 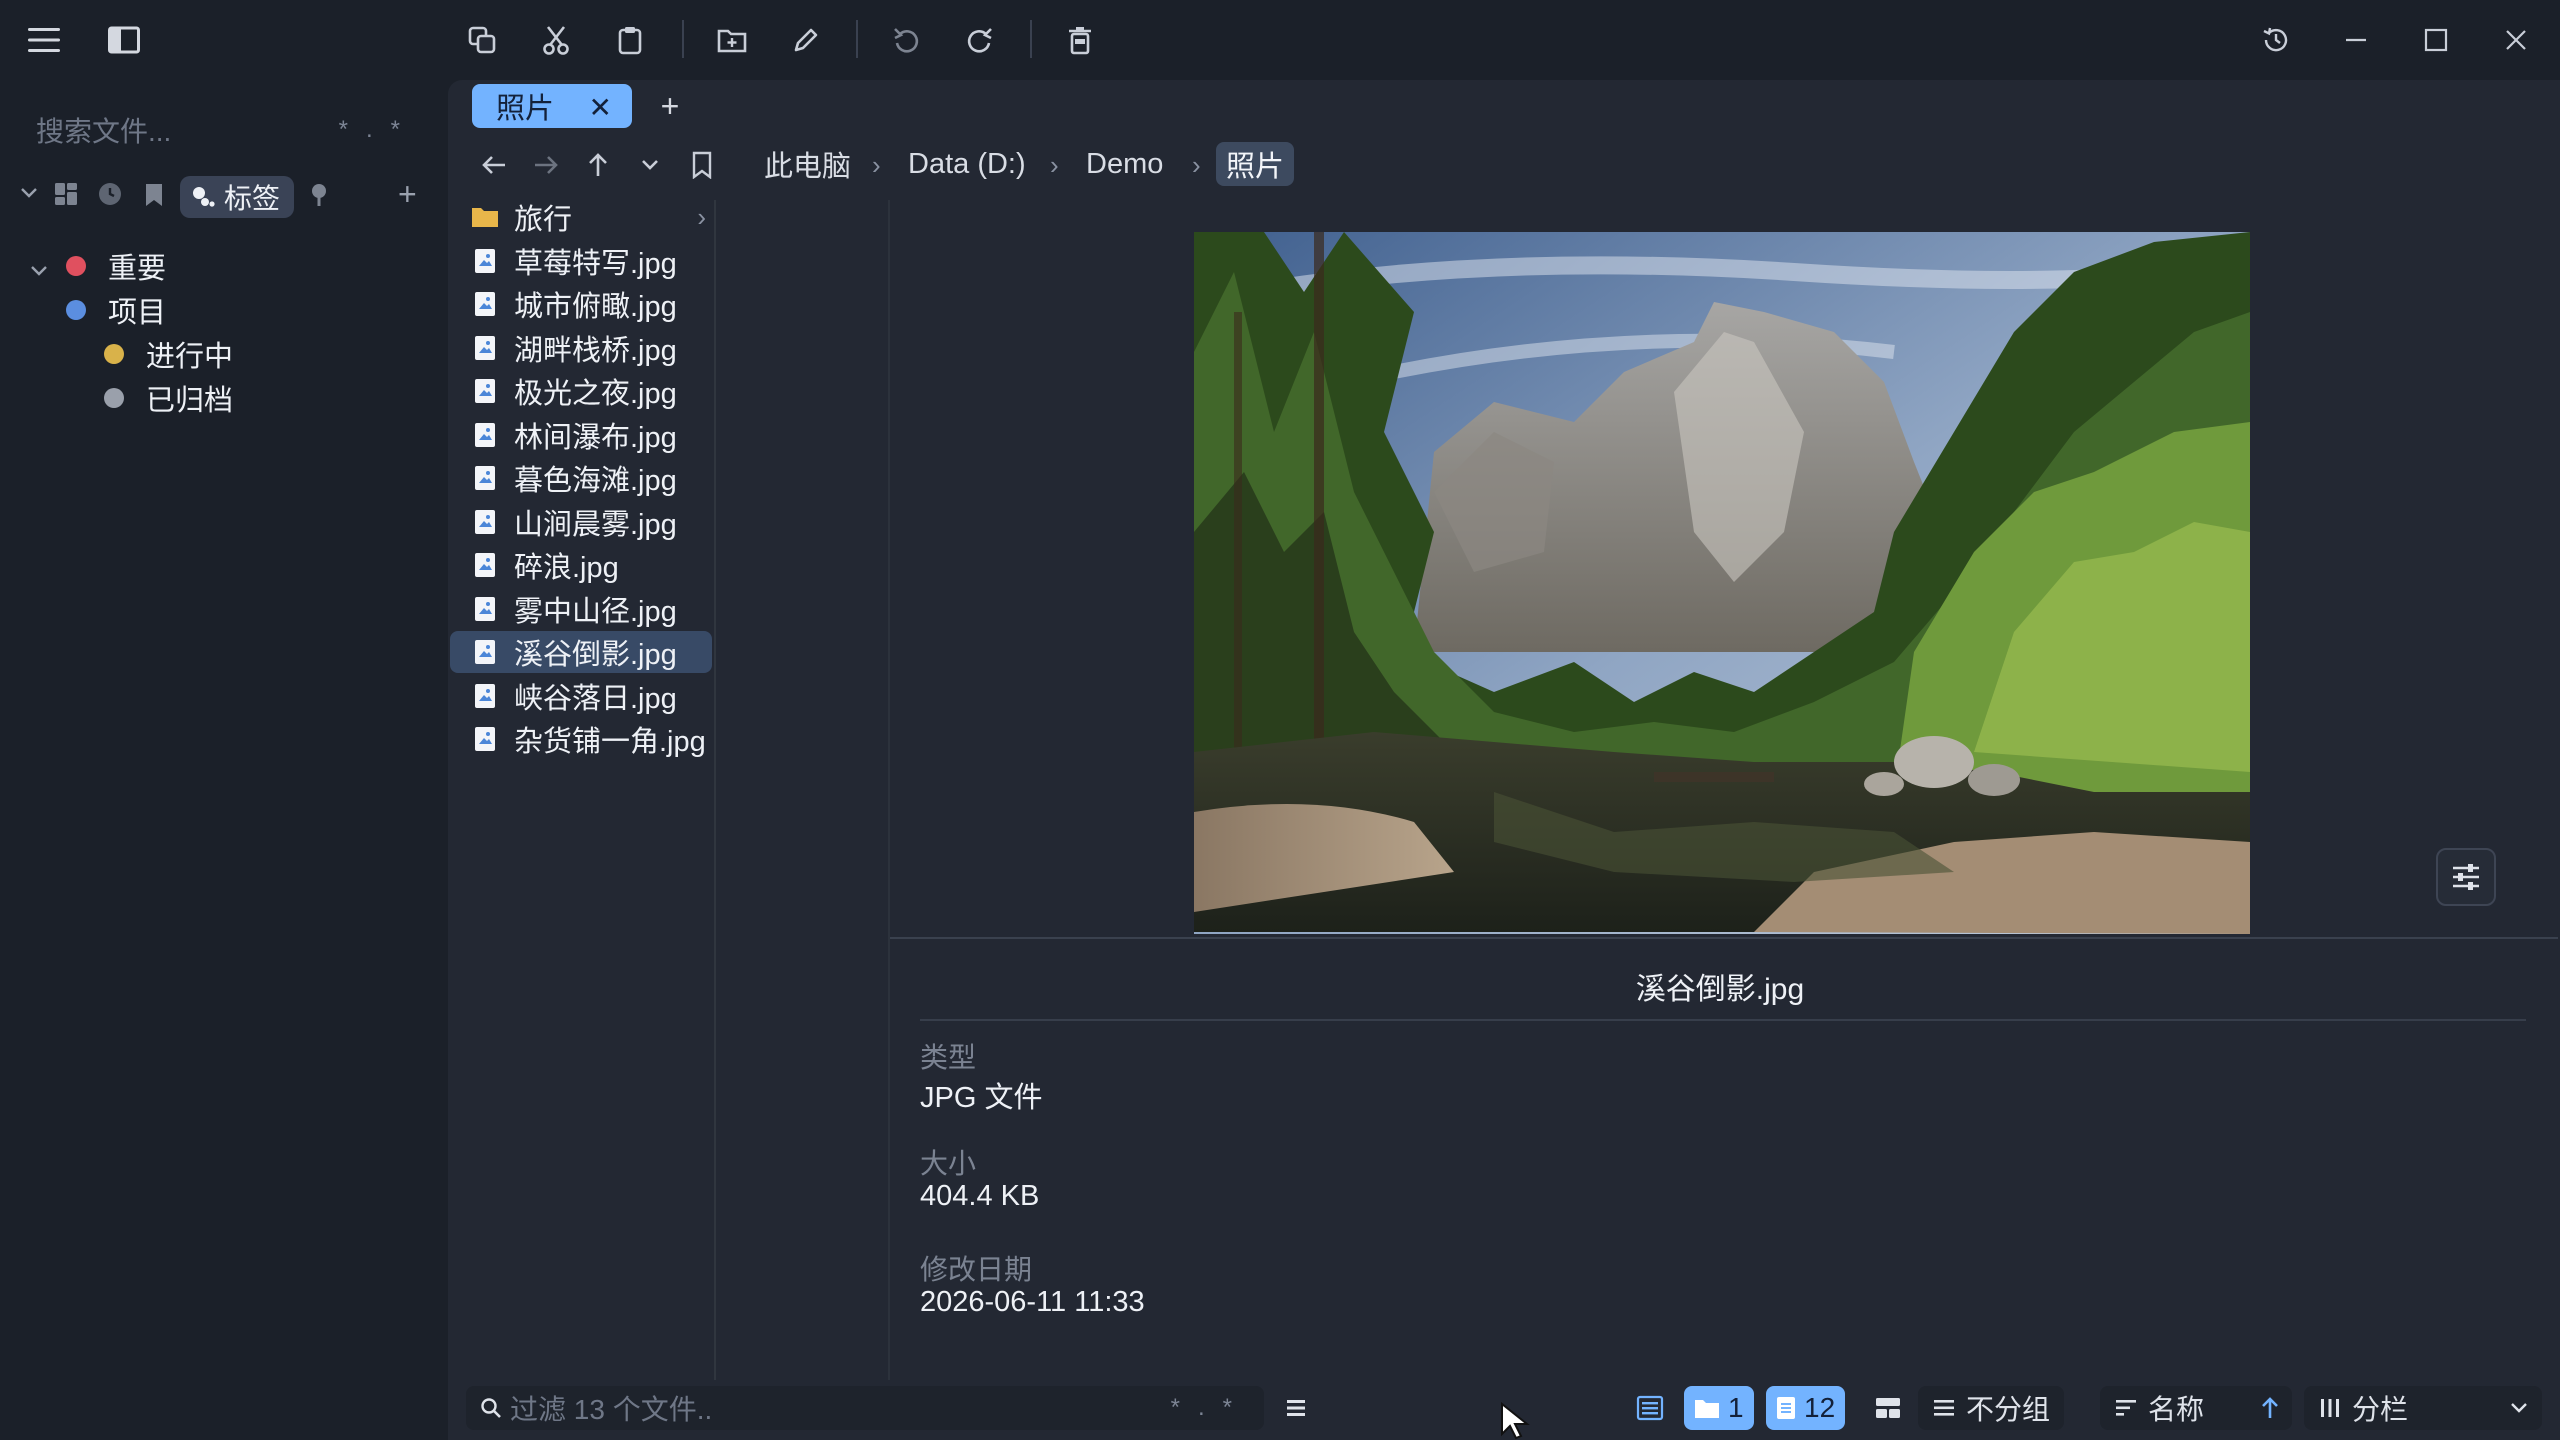 I want to click on close-icon, so click(x=2516, y=40).